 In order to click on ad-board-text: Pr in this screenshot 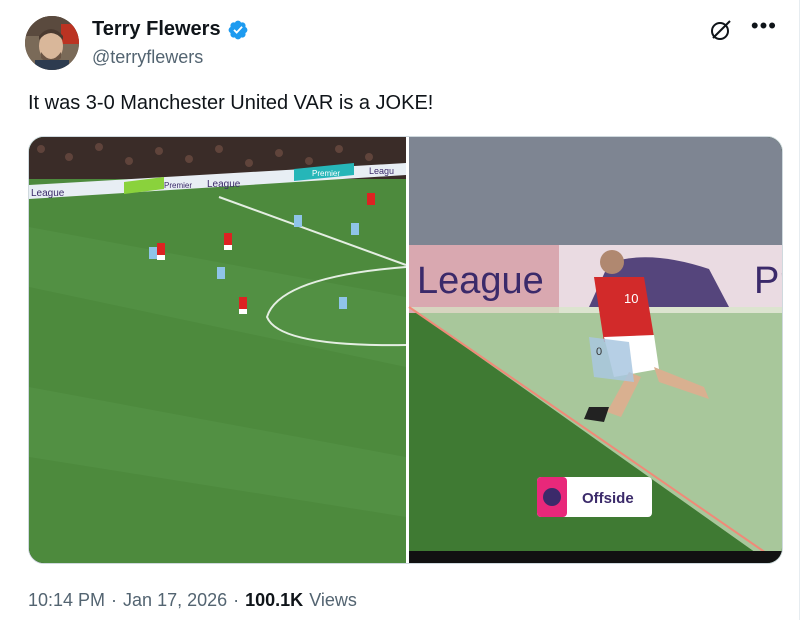, I will do `click(768, 281)`.